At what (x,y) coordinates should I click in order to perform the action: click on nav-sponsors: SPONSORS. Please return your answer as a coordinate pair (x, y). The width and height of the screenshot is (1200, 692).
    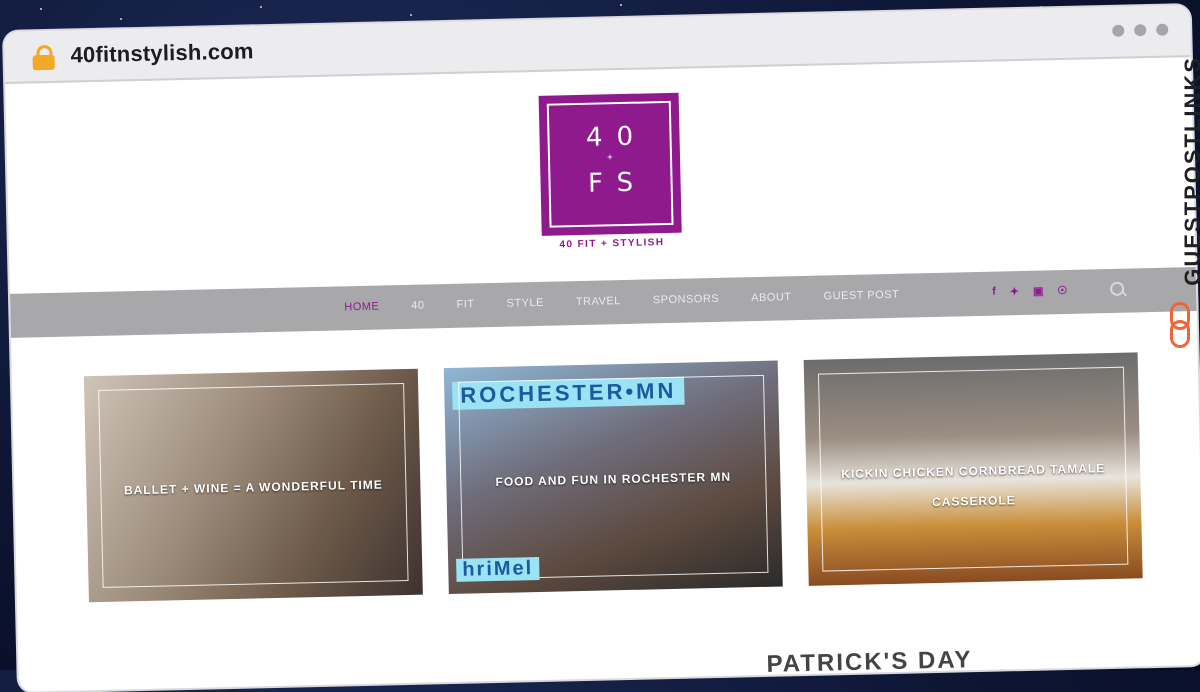
    Looking at the image, I should click on (686, 300).